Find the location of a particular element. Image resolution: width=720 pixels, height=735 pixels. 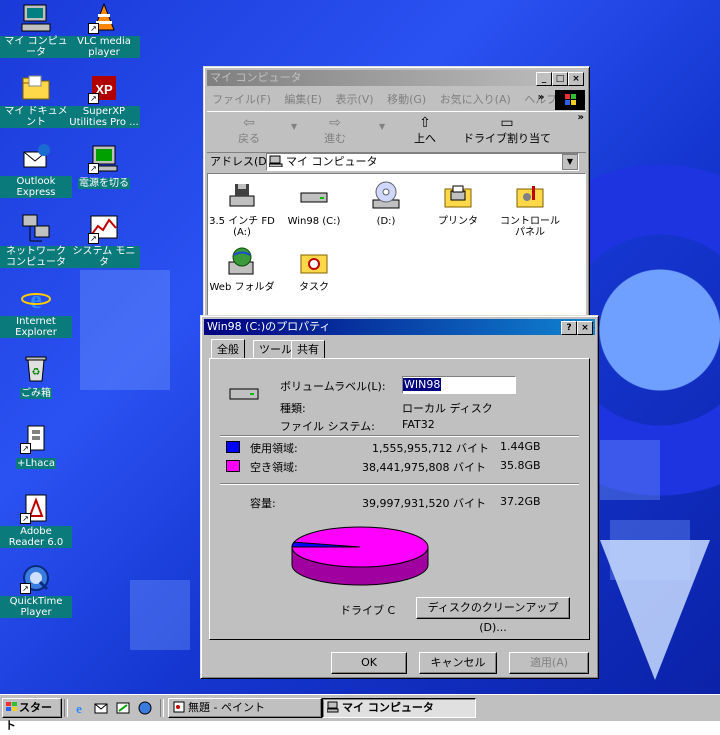

address-value: マイ コンピュータ is located at coordinates (332, 161).